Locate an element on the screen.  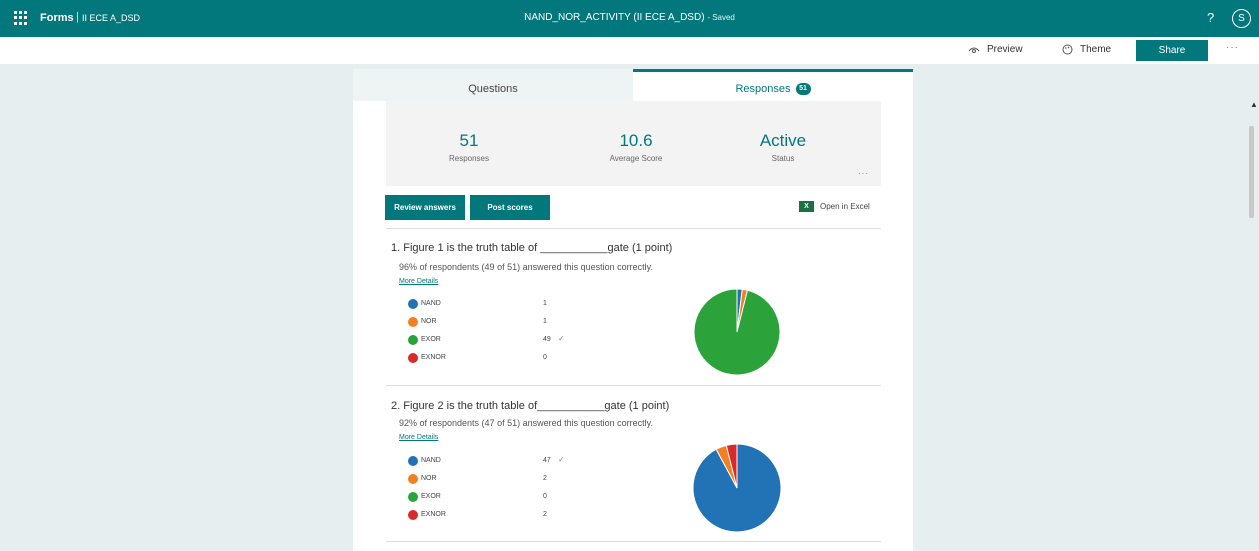
status-value: Active is located at coordinates (783, 140).